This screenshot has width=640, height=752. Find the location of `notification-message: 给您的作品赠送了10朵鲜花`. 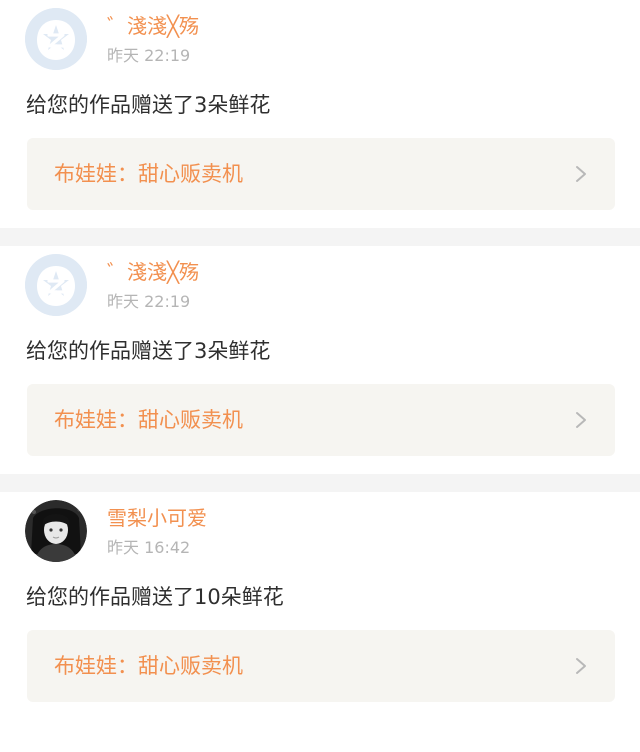

notification-message: 给您的作品赠送了10朵鲜花 is located at coordinates (155, 597).